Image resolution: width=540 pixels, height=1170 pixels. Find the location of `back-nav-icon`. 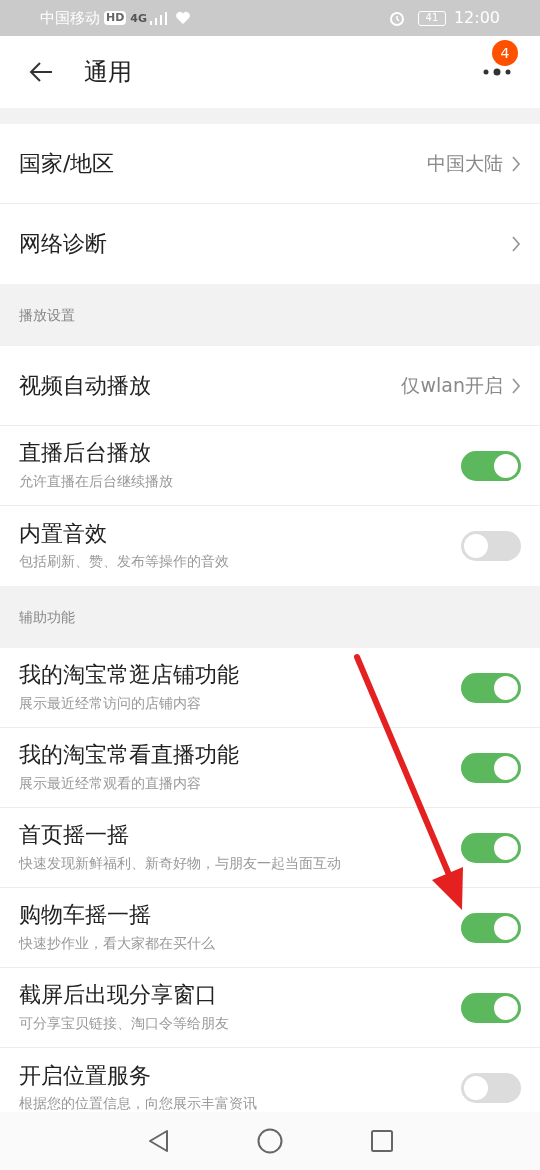

back-nav-icon is located at coordinates (158, 1141).